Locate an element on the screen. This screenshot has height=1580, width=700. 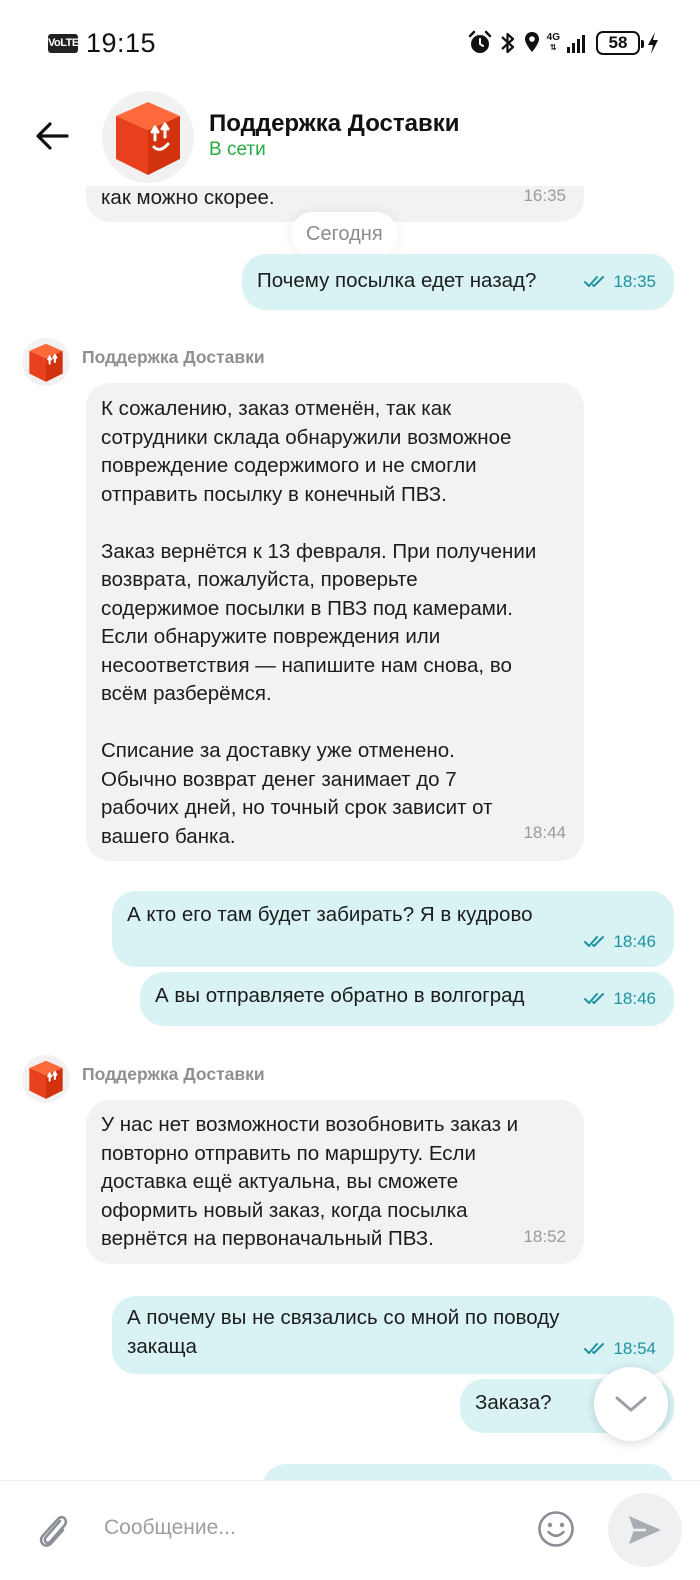
volte-indicator: VoLTE is located at coordinates (63, 43).